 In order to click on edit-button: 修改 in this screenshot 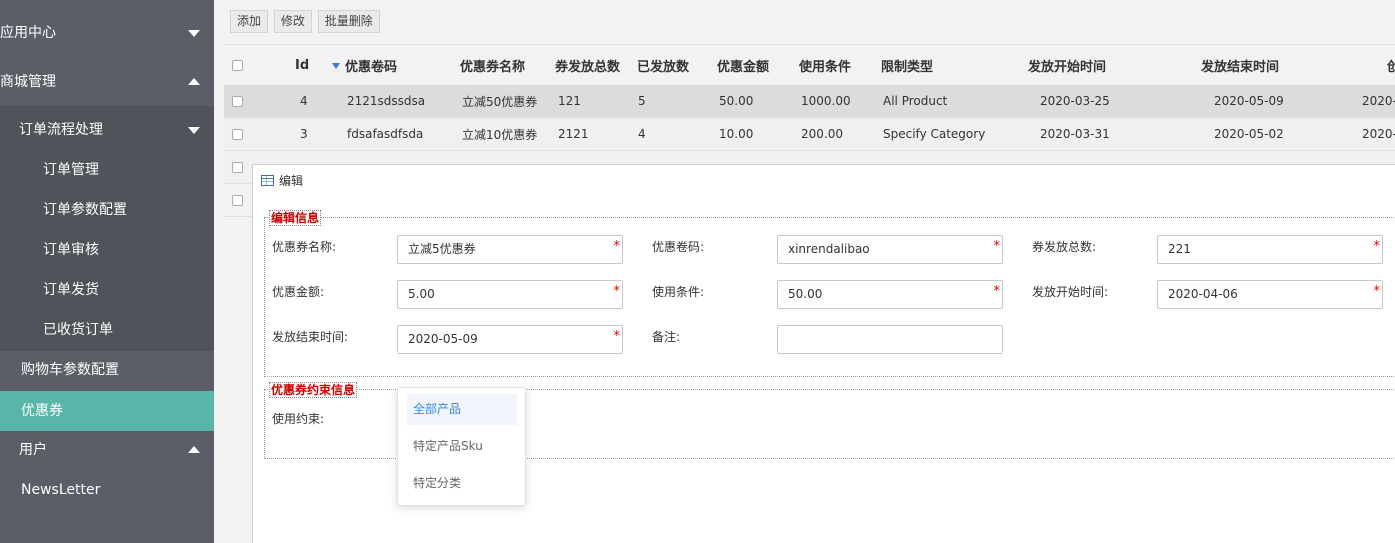, I will do `click(292, 21)`.